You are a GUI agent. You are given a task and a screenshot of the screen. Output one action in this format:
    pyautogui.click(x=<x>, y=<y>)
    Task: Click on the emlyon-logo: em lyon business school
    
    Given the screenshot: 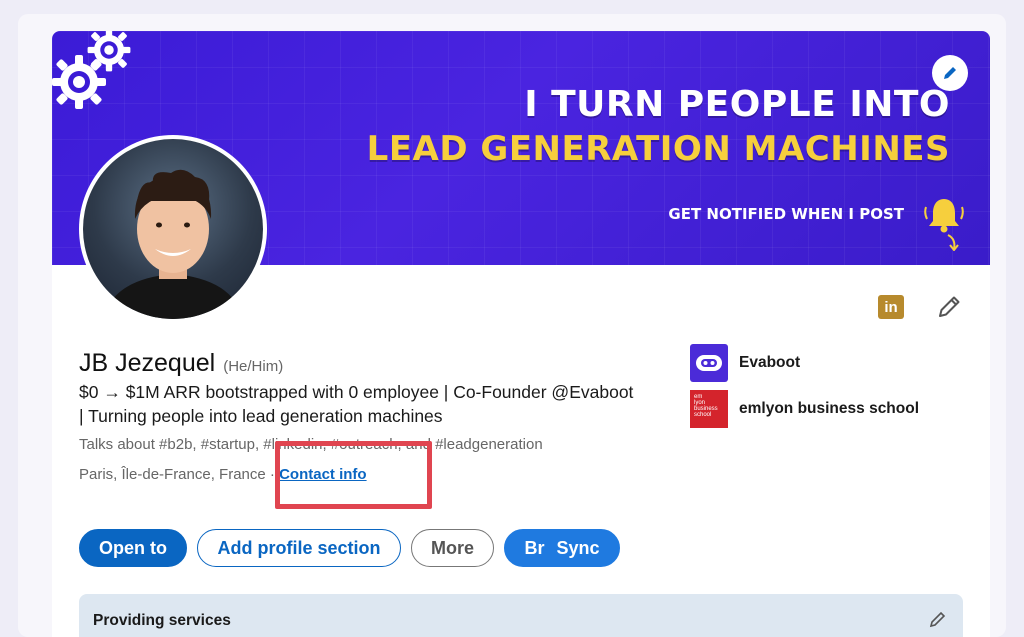 What is the action you would take?
    pyautogui.click(x=709, y=409)
    